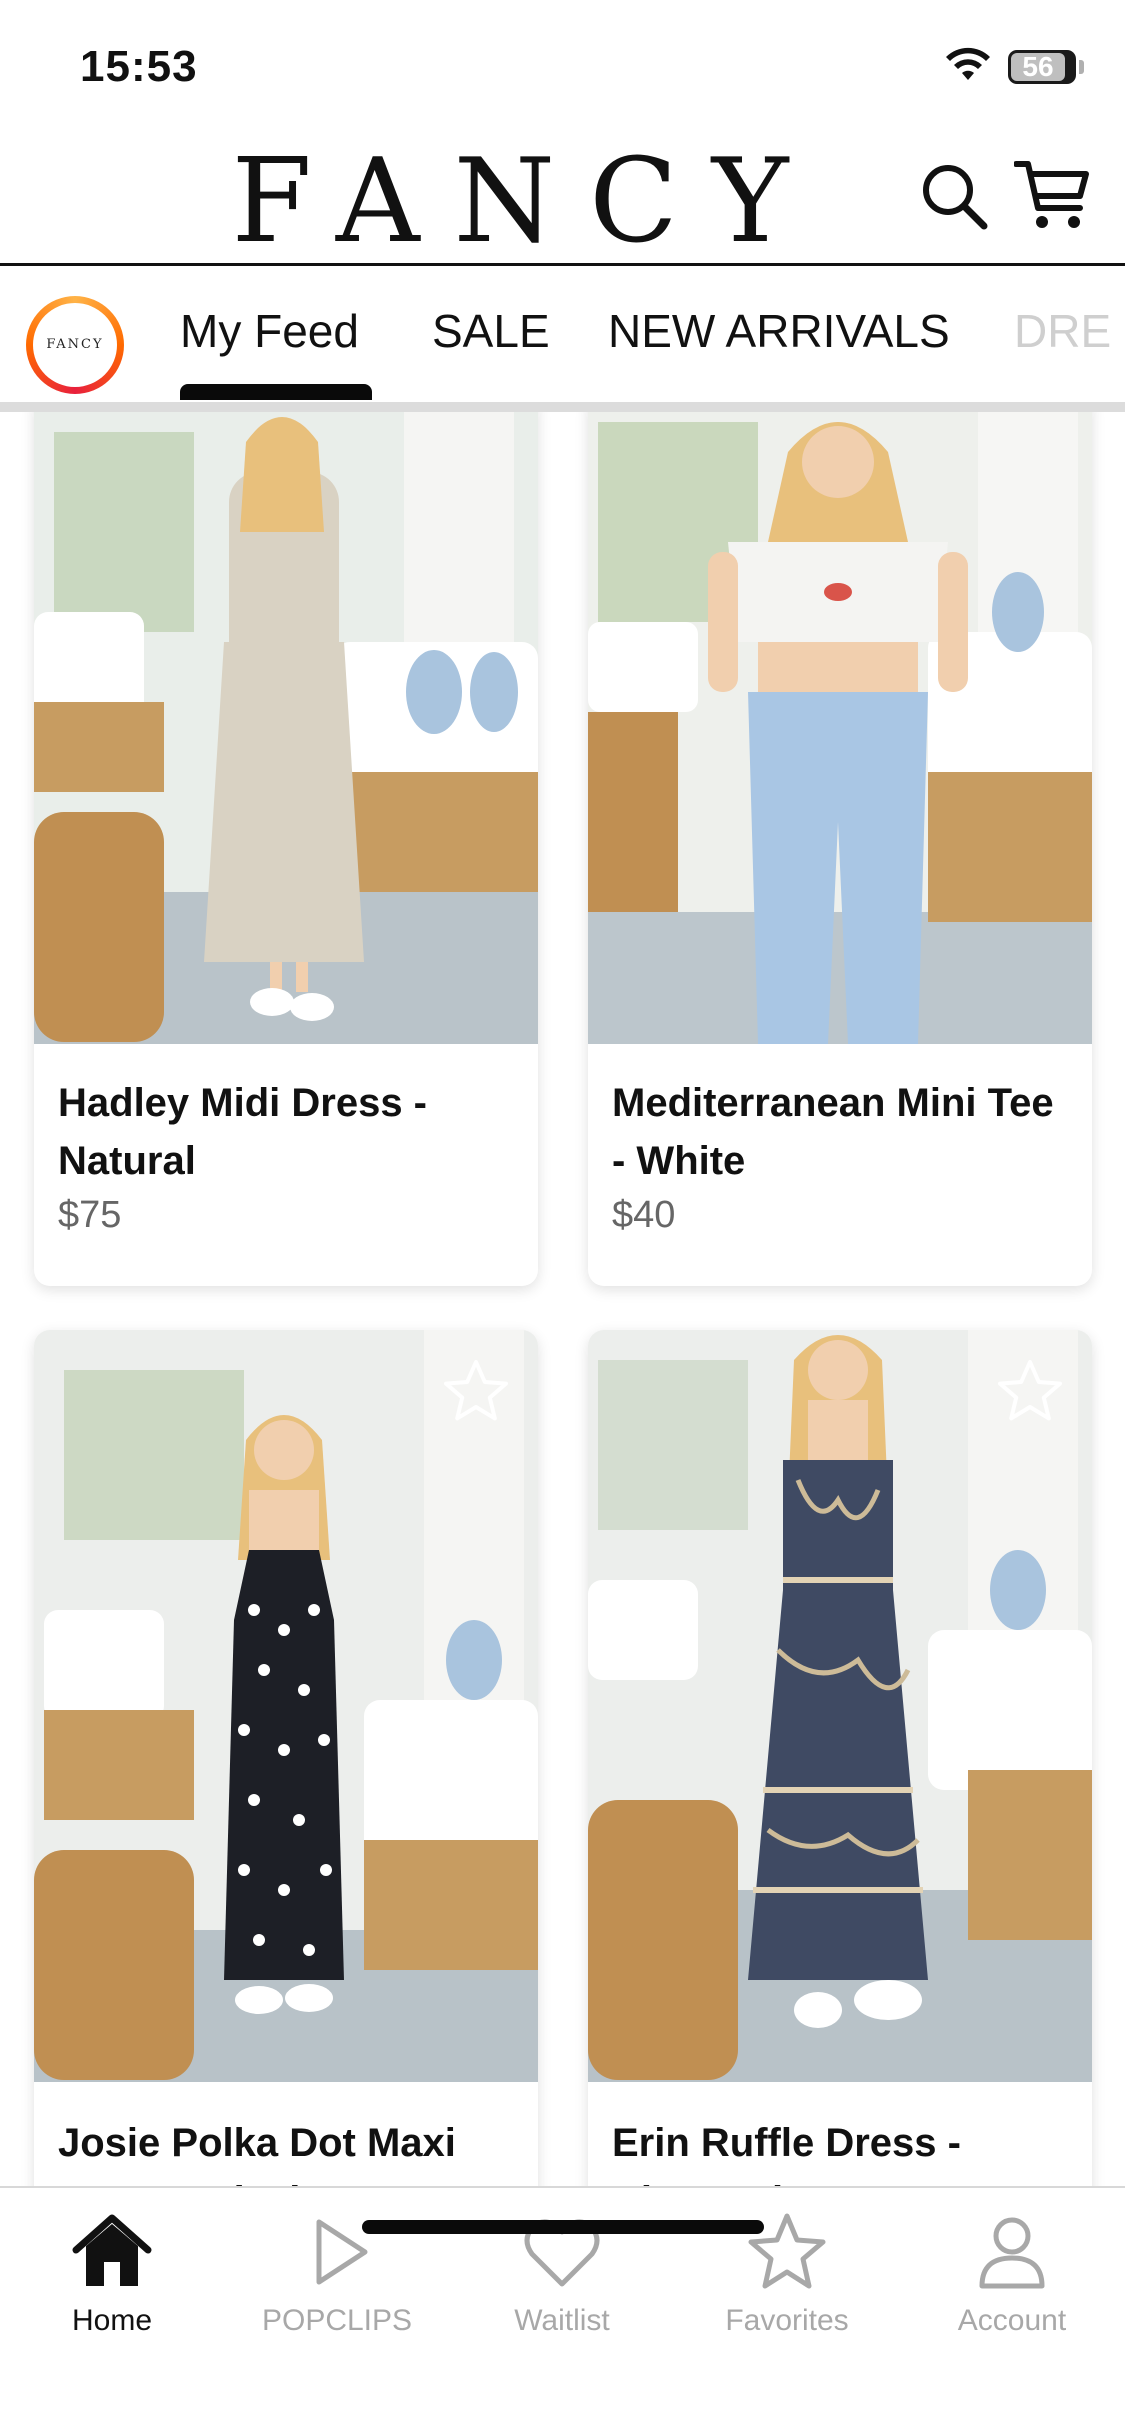 Image resolution: width=1125 pixels, height=2436 pixels. I want to click on battery-level: 56, so click(1038, 66).